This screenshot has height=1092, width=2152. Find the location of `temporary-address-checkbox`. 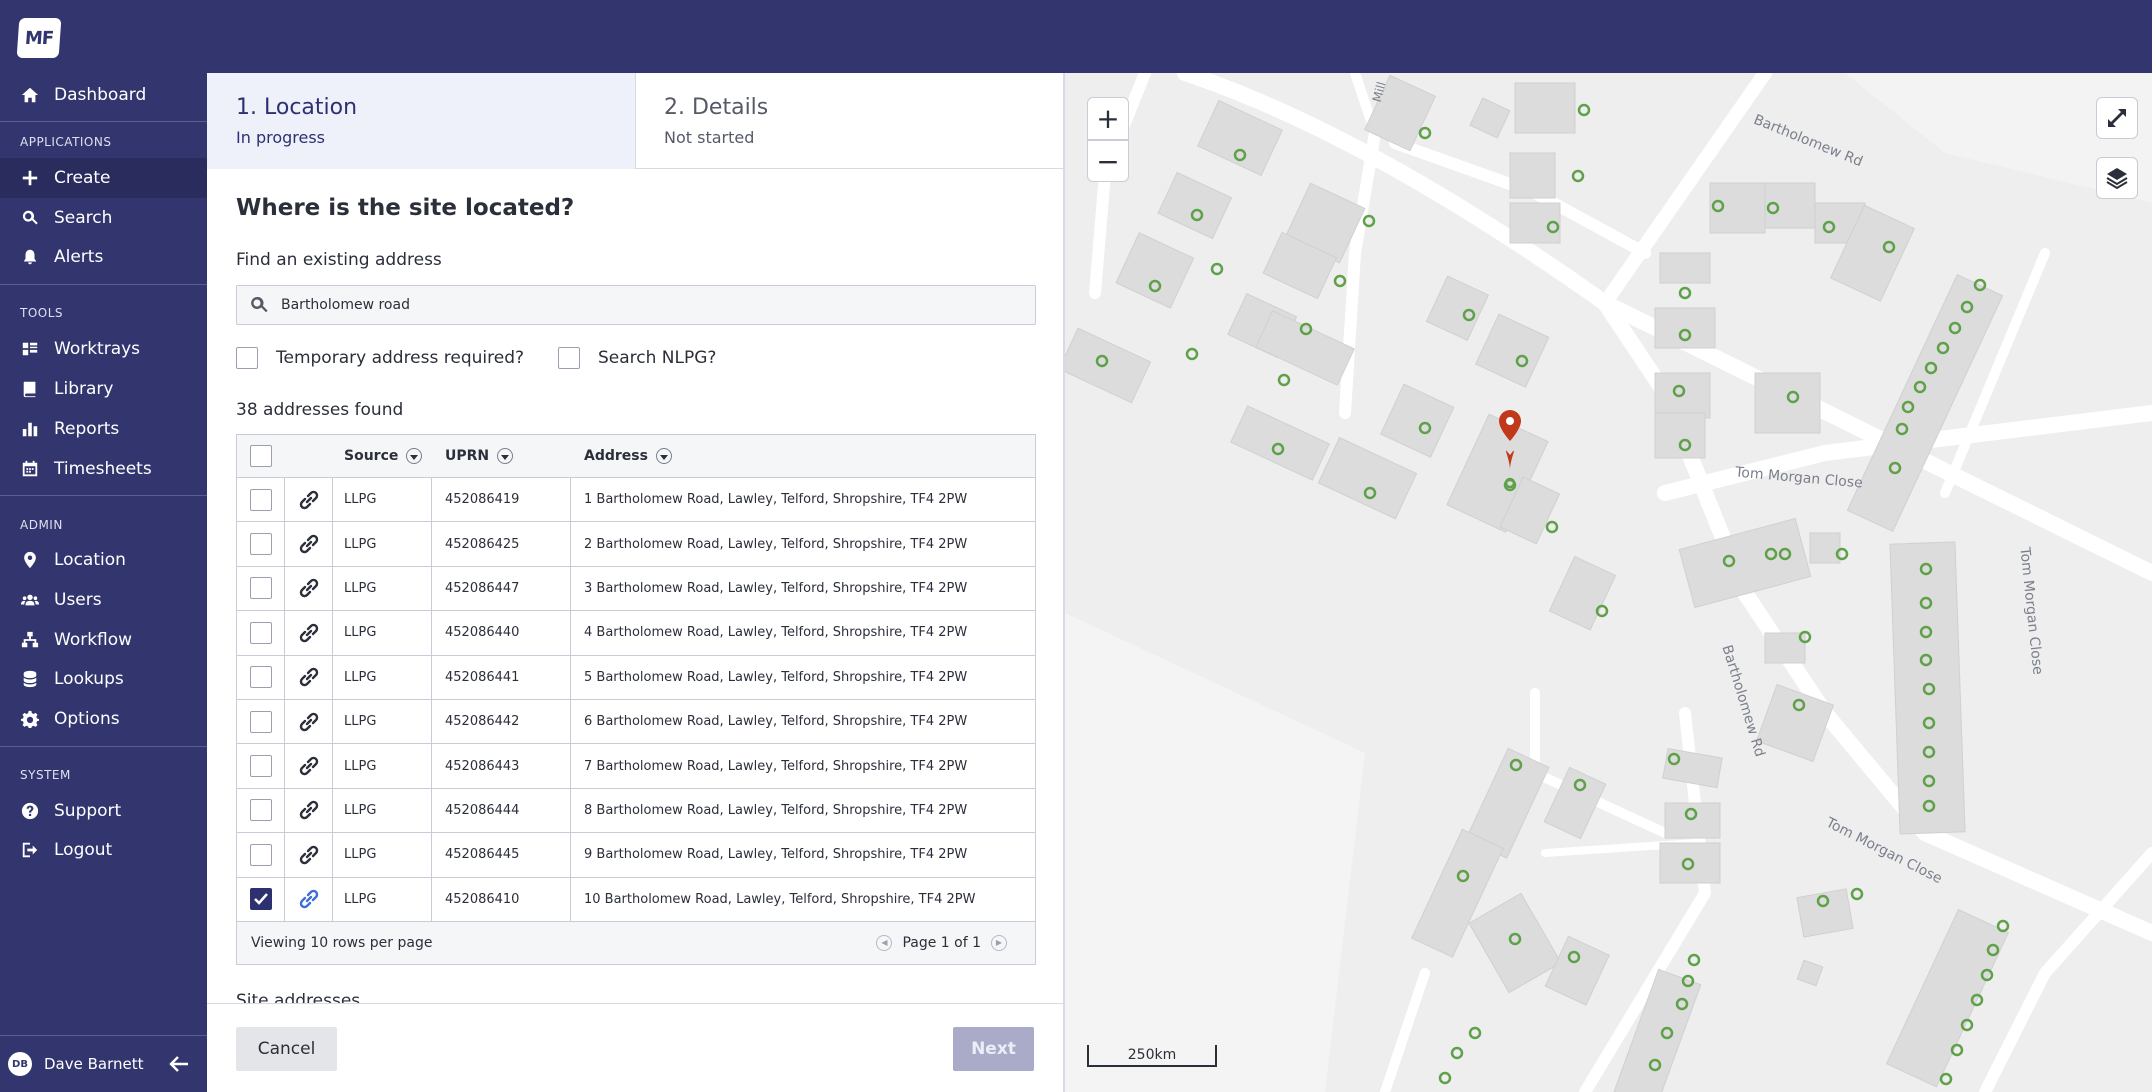

temporary-address-checkbox is located at coordinates (247, 358).